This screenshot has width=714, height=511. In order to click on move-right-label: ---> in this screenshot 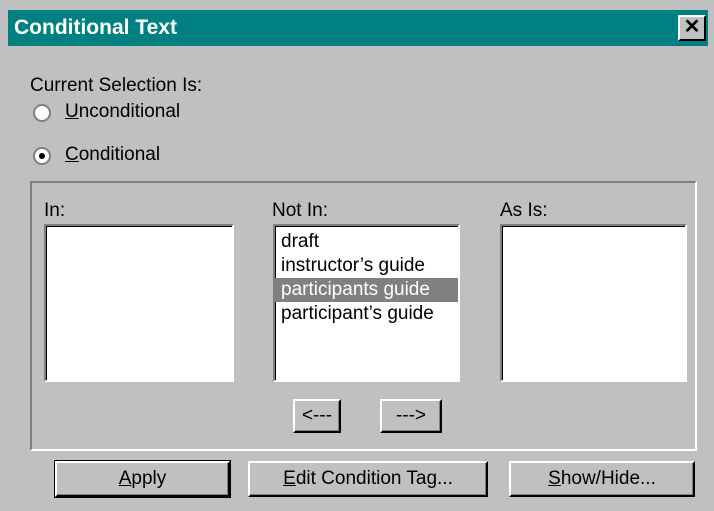, I will do `click(411, 415)`.